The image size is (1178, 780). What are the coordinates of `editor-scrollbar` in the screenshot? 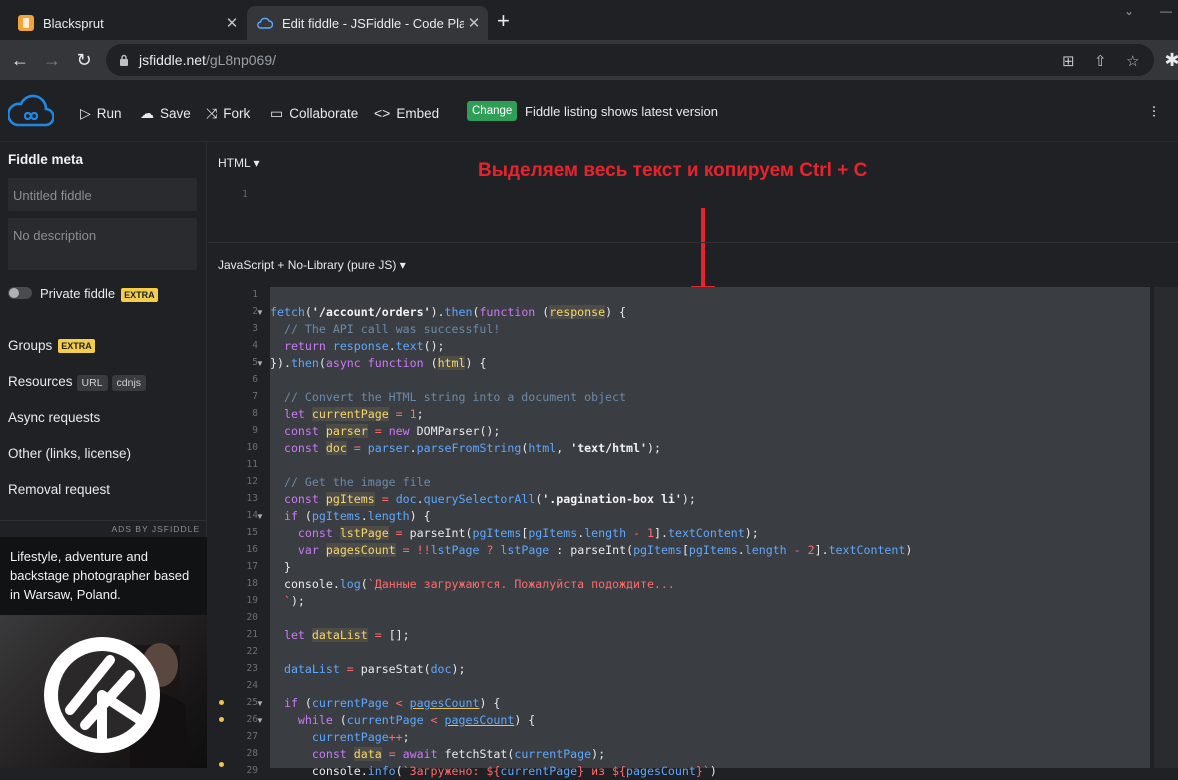 It's located at (1166, 527).